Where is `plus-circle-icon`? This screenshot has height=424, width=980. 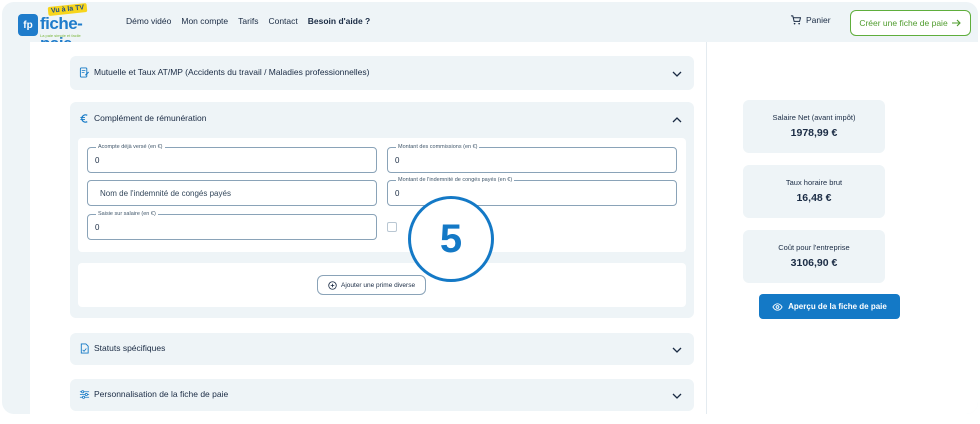
plus-circle-icon is located at coordinates (332, 285).